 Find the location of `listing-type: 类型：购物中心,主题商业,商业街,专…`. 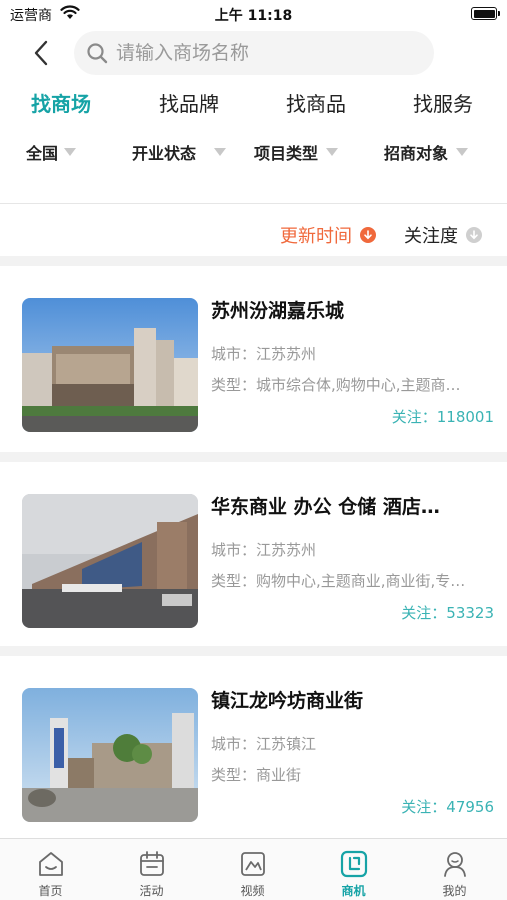

listing-type: 类型：购物中心,主题商业,商业街,专… is located at coordinates (338, 581).